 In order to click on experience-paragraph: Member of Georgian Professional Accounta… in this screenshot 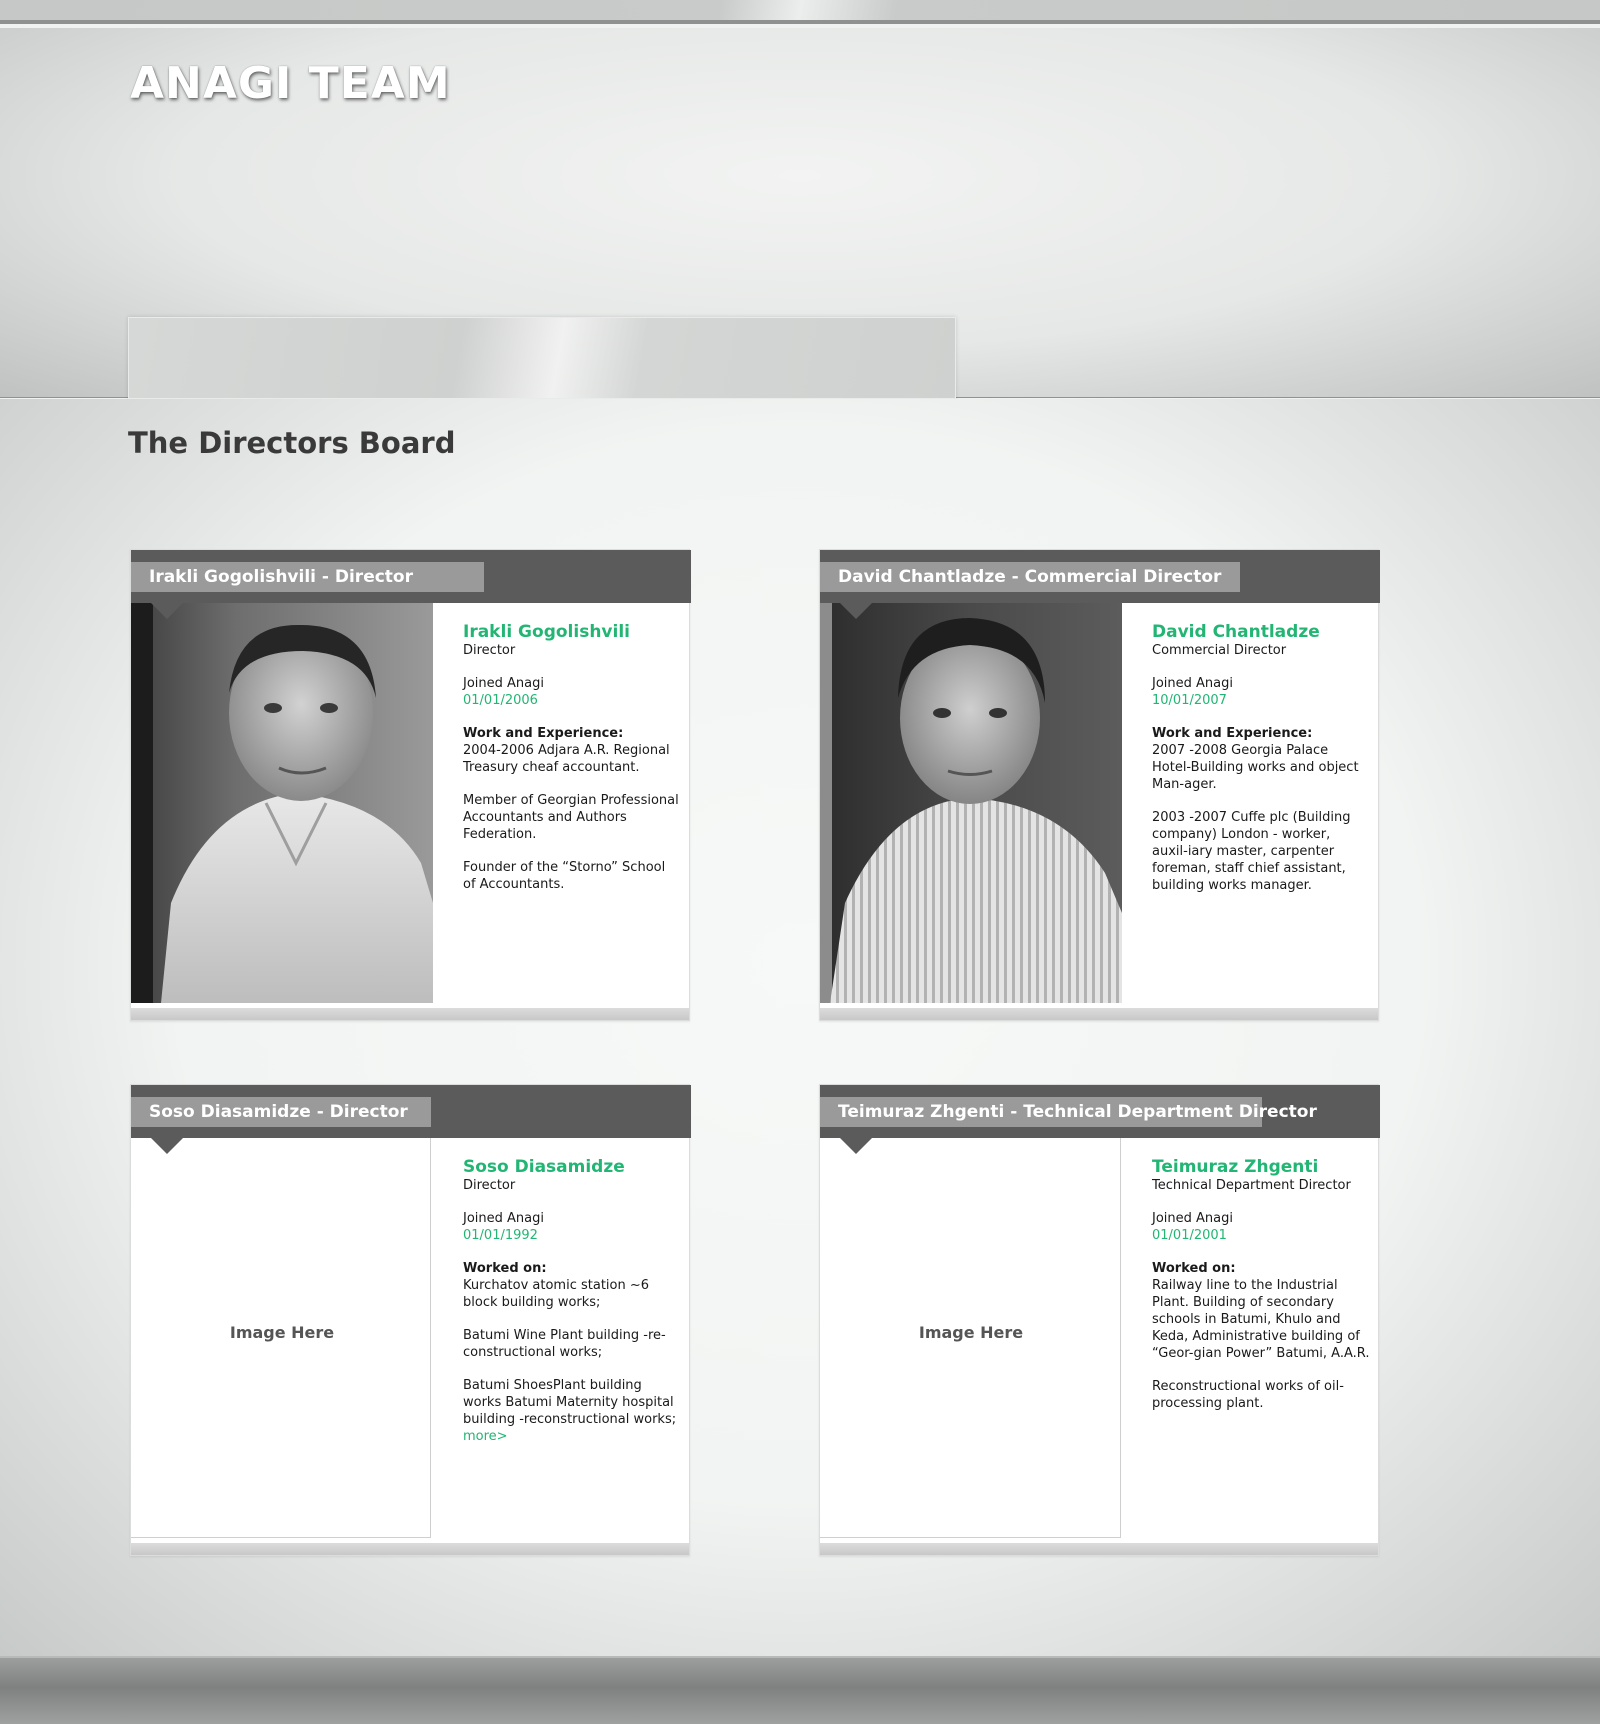, I will do `click(571, 817)`.